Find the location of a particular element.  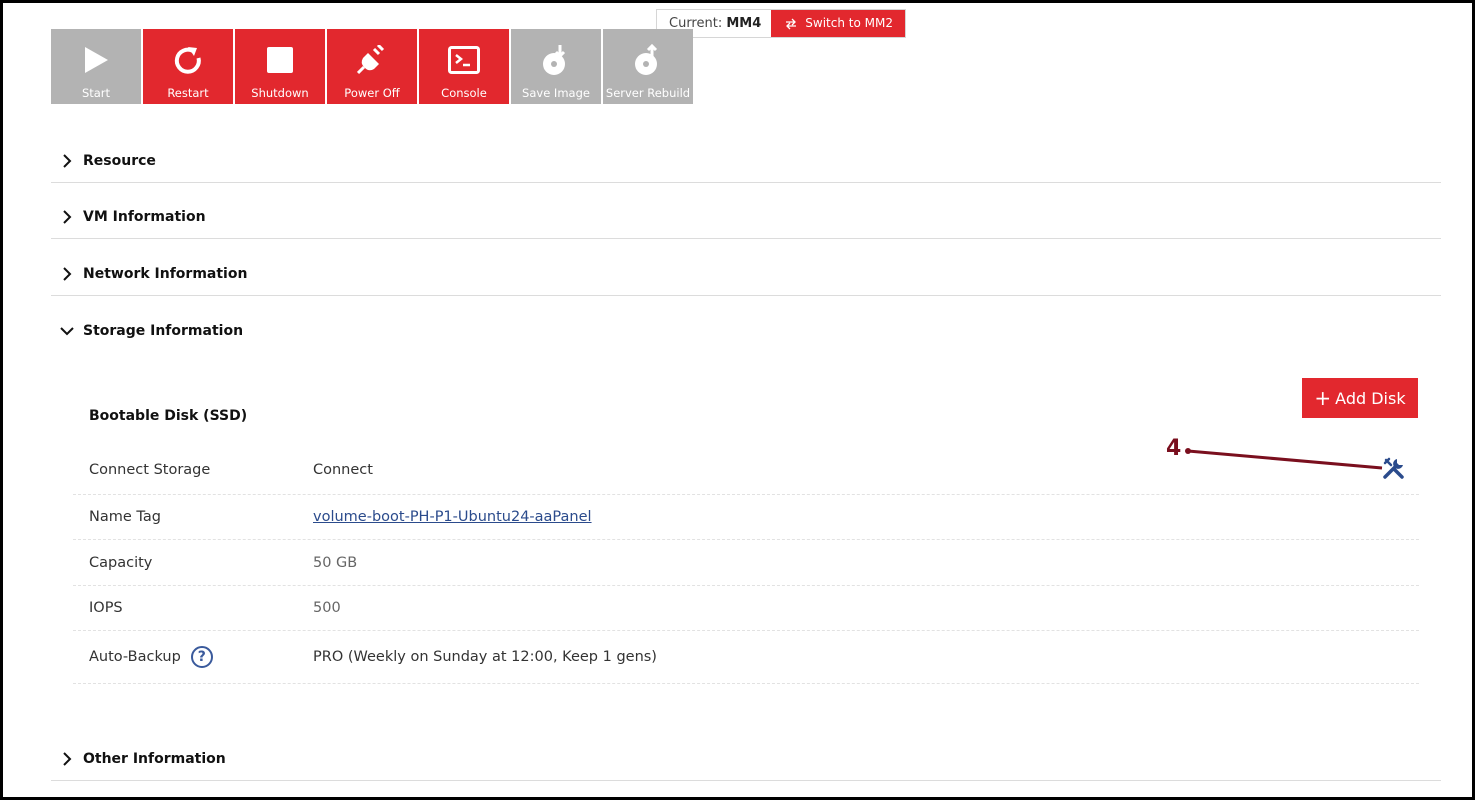

row-key: Connect Storage is located at coordinates (150, 470).